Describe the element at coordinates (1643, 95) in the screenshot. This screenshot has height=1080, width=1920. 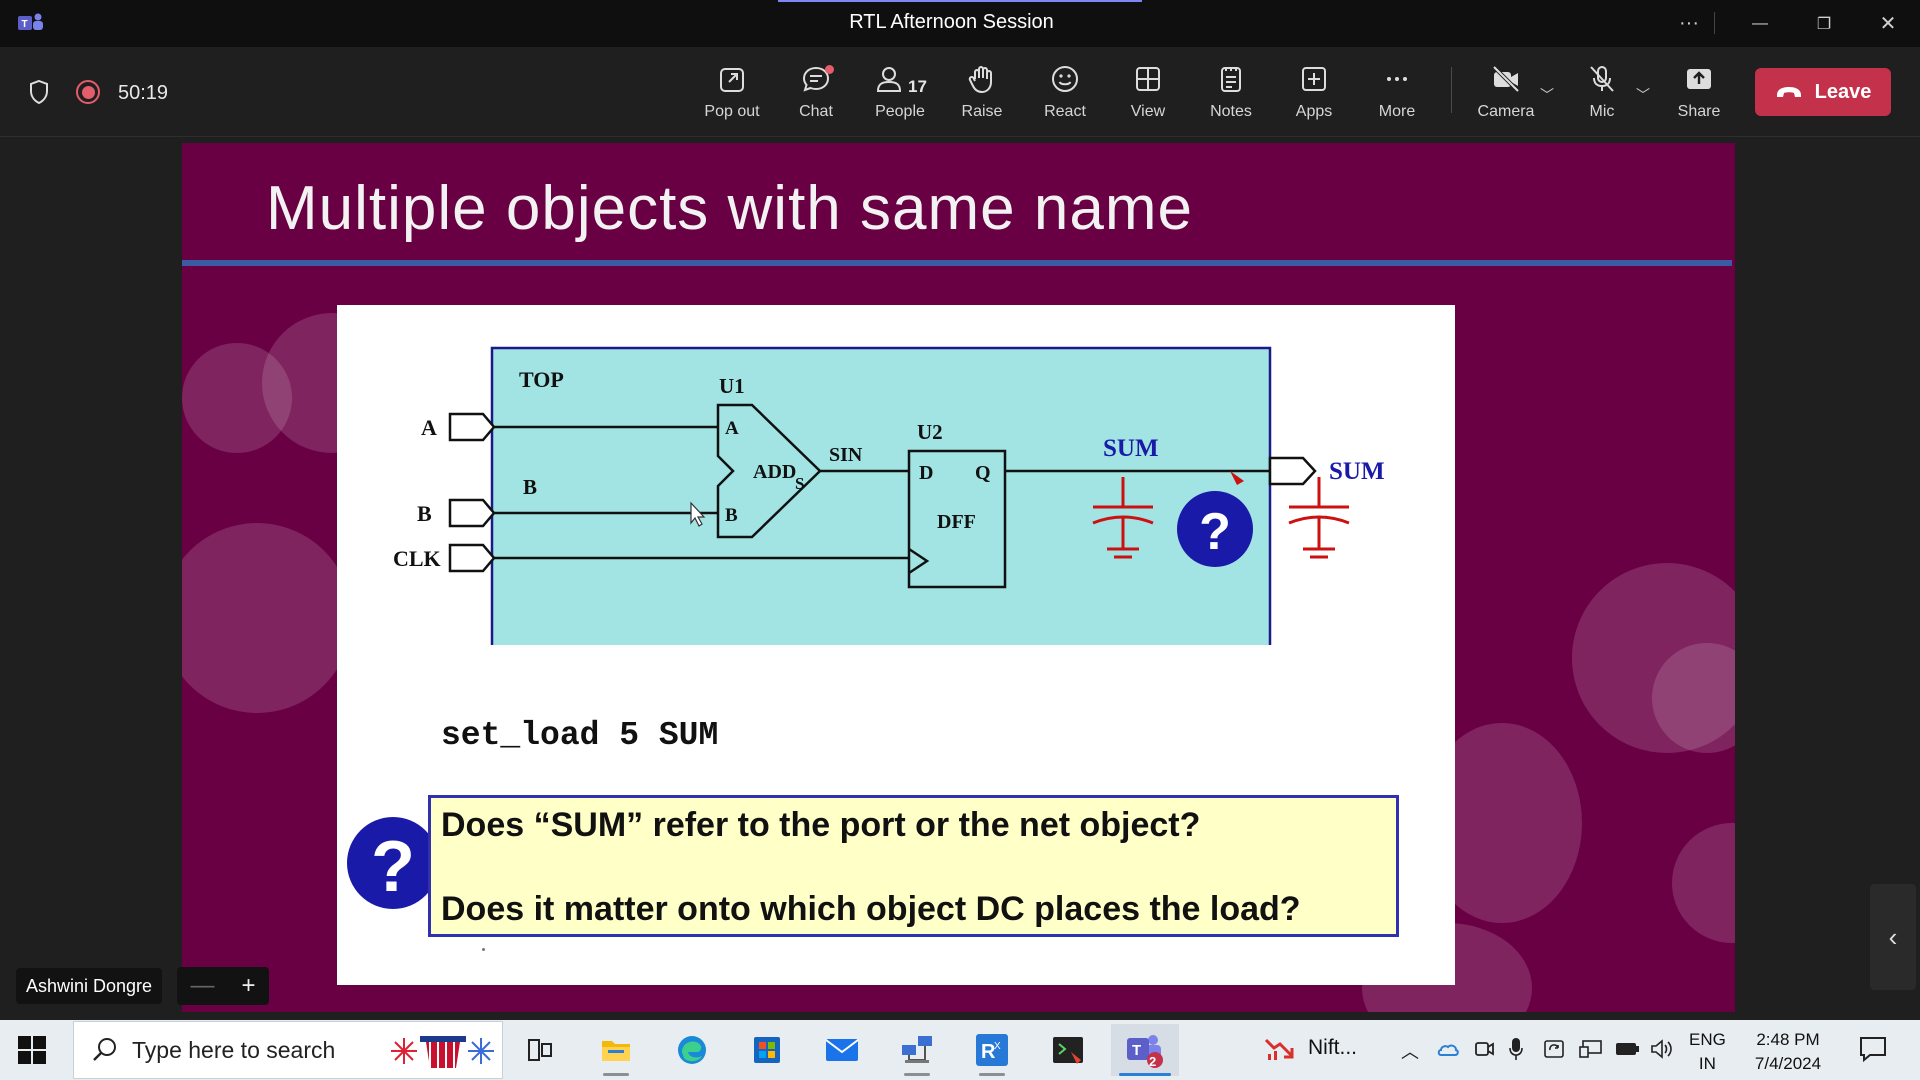
I see `mic-options-chevron-icon: ﹀` at that location.